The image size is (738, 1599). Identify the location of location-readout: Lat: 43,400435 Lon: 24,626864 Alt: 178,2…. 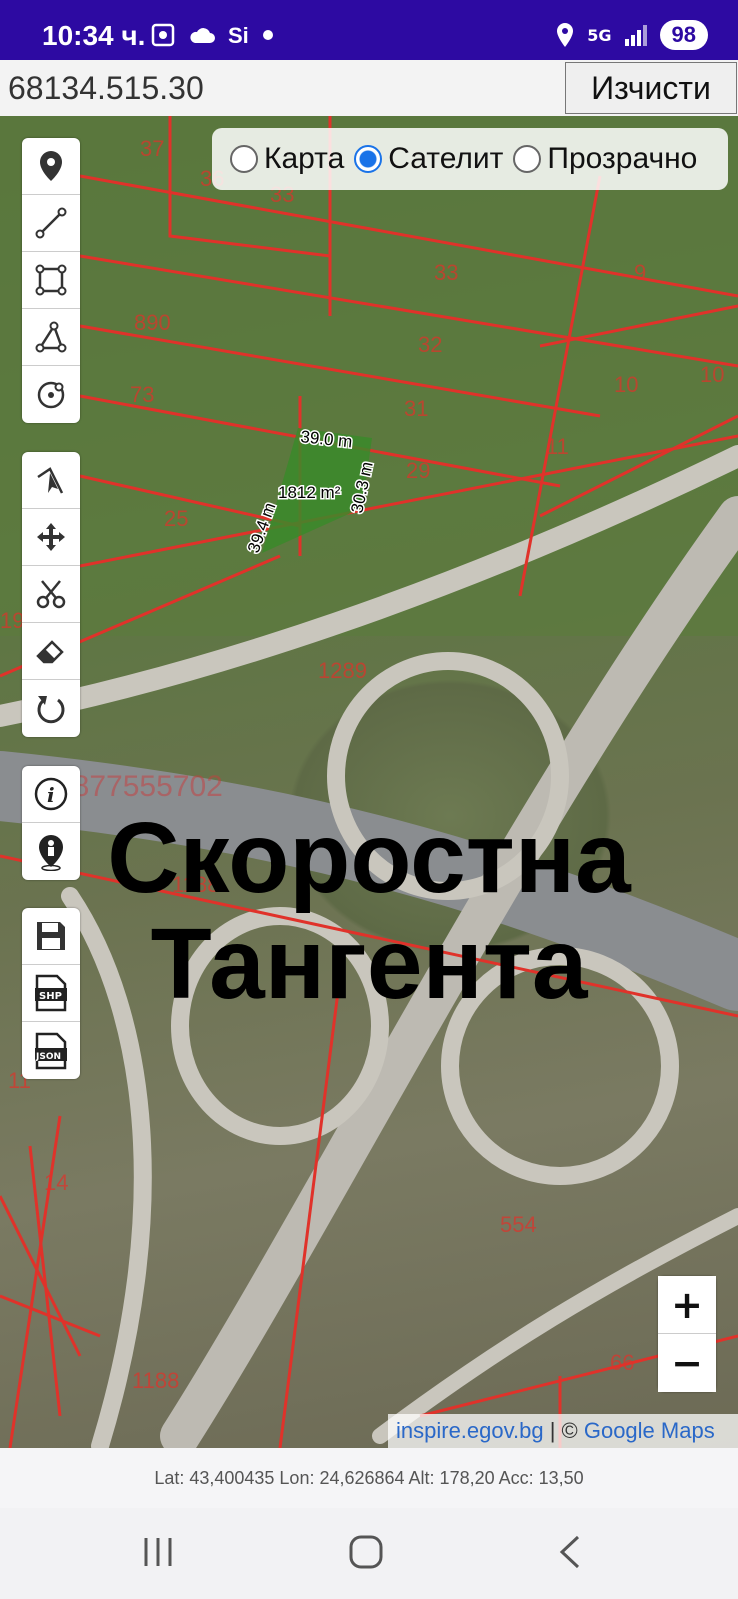
(369, 1478).